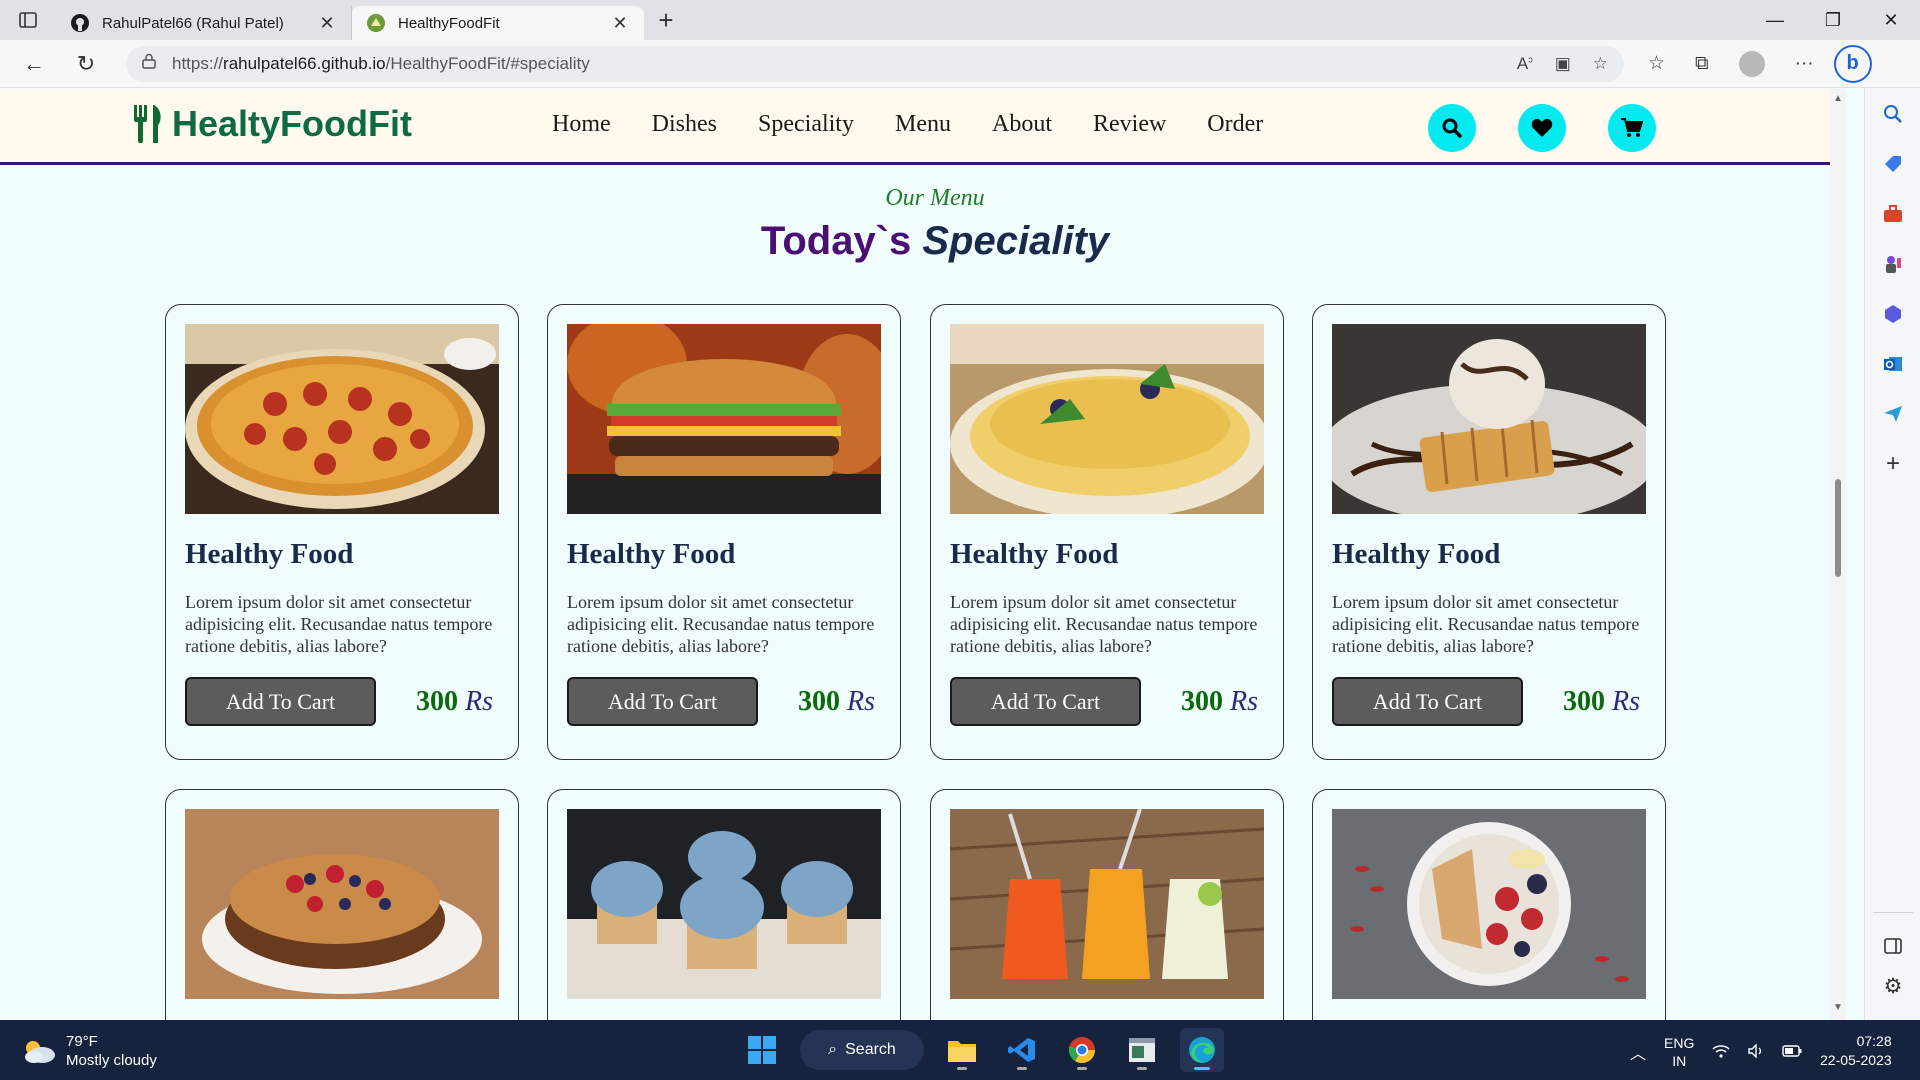 This screenshot has height=1080, width=1920. What do you see at coordinates (1632, 128) in the screenshot?
I see `cart-icon` at bounding box center [1632, 128].